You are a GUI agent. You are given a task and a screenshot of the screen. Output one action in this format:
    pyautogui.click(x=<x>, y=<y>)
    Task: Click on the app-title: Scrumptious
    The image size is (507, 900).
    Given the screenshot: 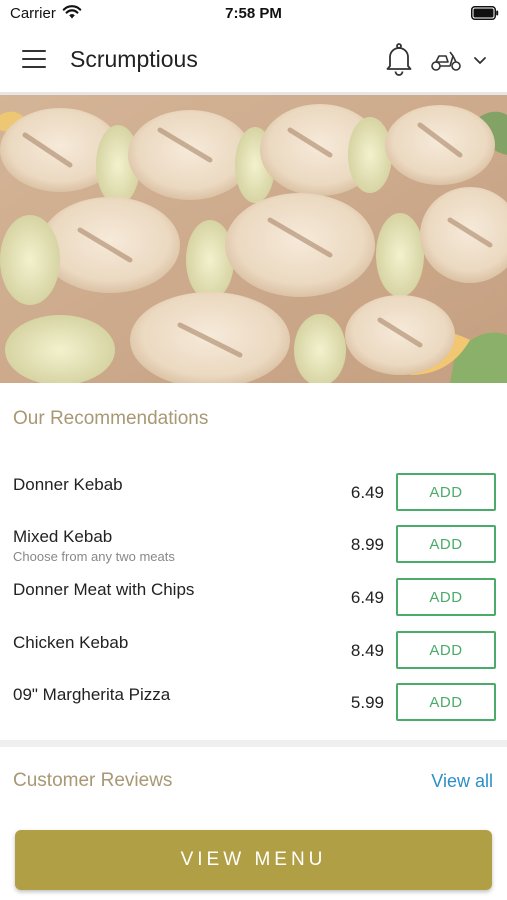 What is the action you would take?
    pyautogui.click(x=134, y=59)
    